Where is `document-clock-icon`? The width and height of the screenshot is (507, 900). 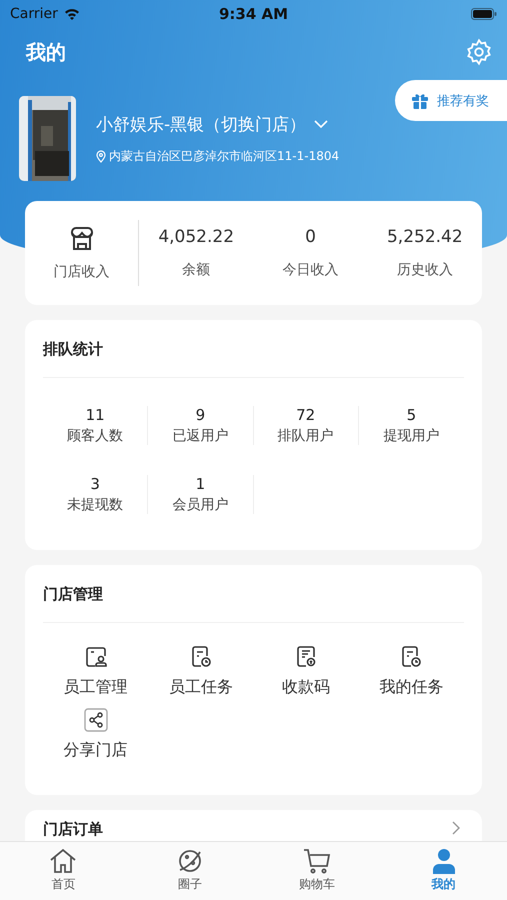
document-clock-icon is located at coordinates (411, 657).